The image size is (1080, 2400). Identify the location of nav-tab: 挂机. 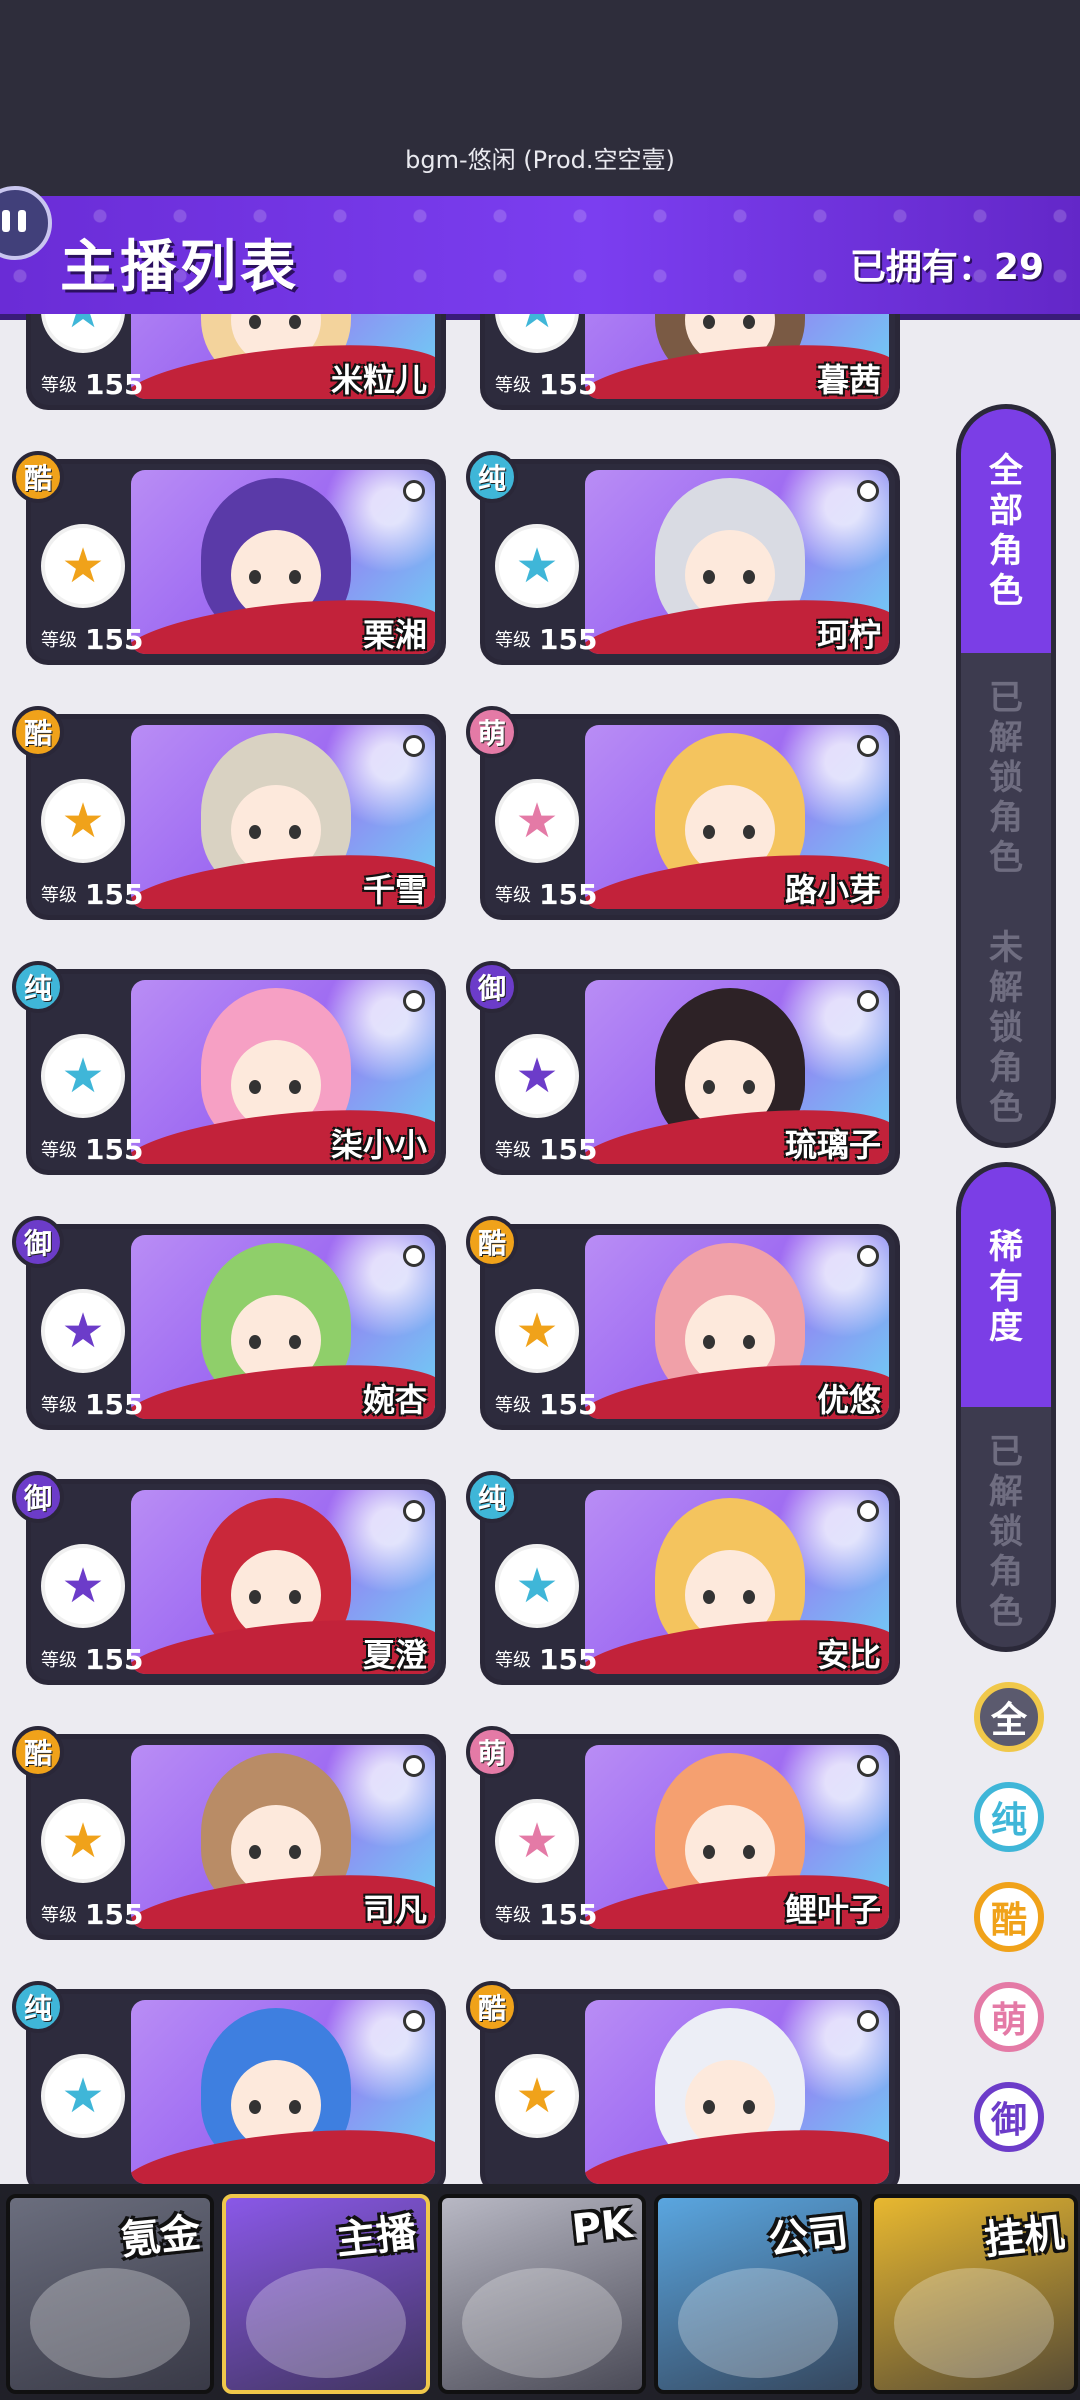
(974, 2294).